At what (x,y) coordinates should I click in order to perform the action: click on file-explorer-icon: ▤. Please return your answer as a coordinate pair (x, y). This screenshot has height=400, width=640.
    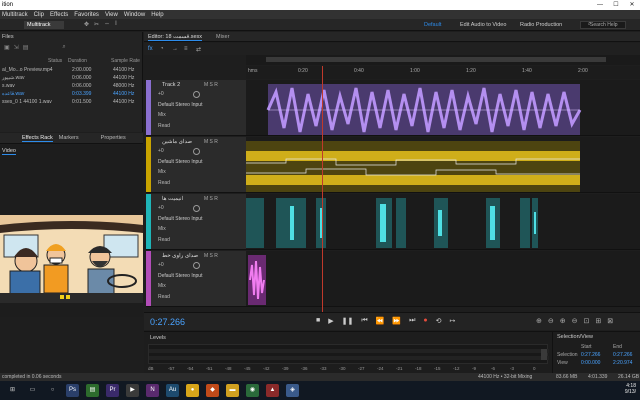
    Looking at the image, I should click on (92, 390).